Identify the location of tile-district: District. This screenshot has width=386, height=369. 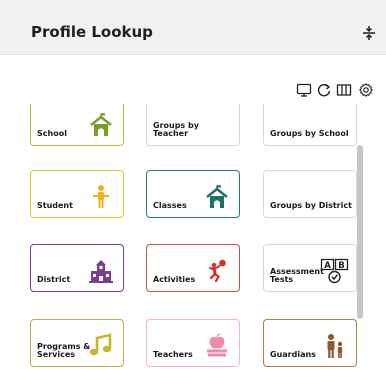
(77, 268).